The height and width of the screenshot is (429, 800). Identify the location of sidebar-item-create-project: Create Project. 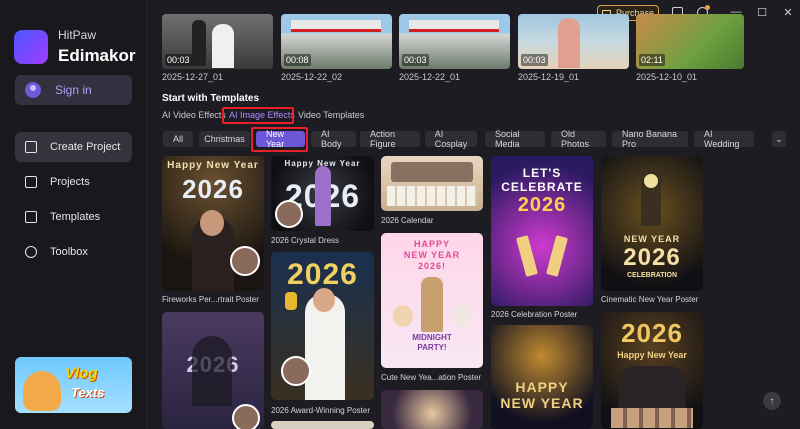
(73, 147).